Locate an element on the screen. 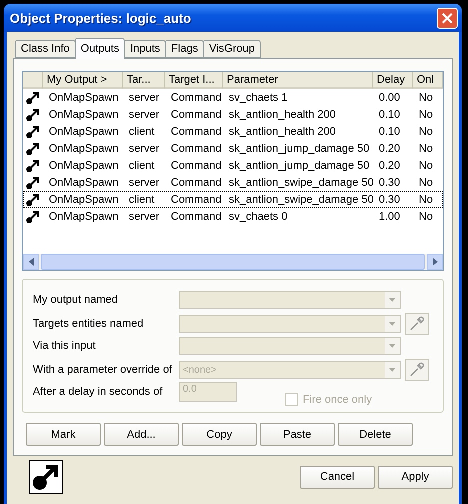 The image size is (468, 504). close-icon is located at coordinates (447, 18).